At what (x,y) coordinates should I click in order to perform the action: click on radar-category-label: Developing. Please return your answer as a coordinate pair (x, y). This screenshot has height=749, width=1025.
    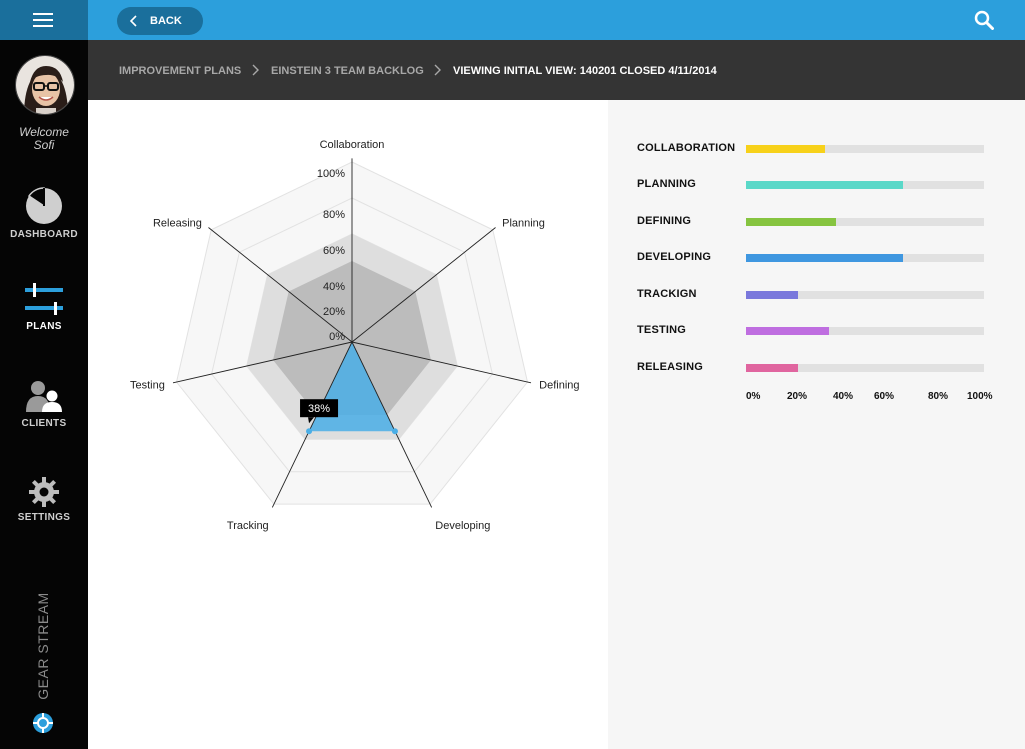
    Looking at the image, I should click on (462, 526).